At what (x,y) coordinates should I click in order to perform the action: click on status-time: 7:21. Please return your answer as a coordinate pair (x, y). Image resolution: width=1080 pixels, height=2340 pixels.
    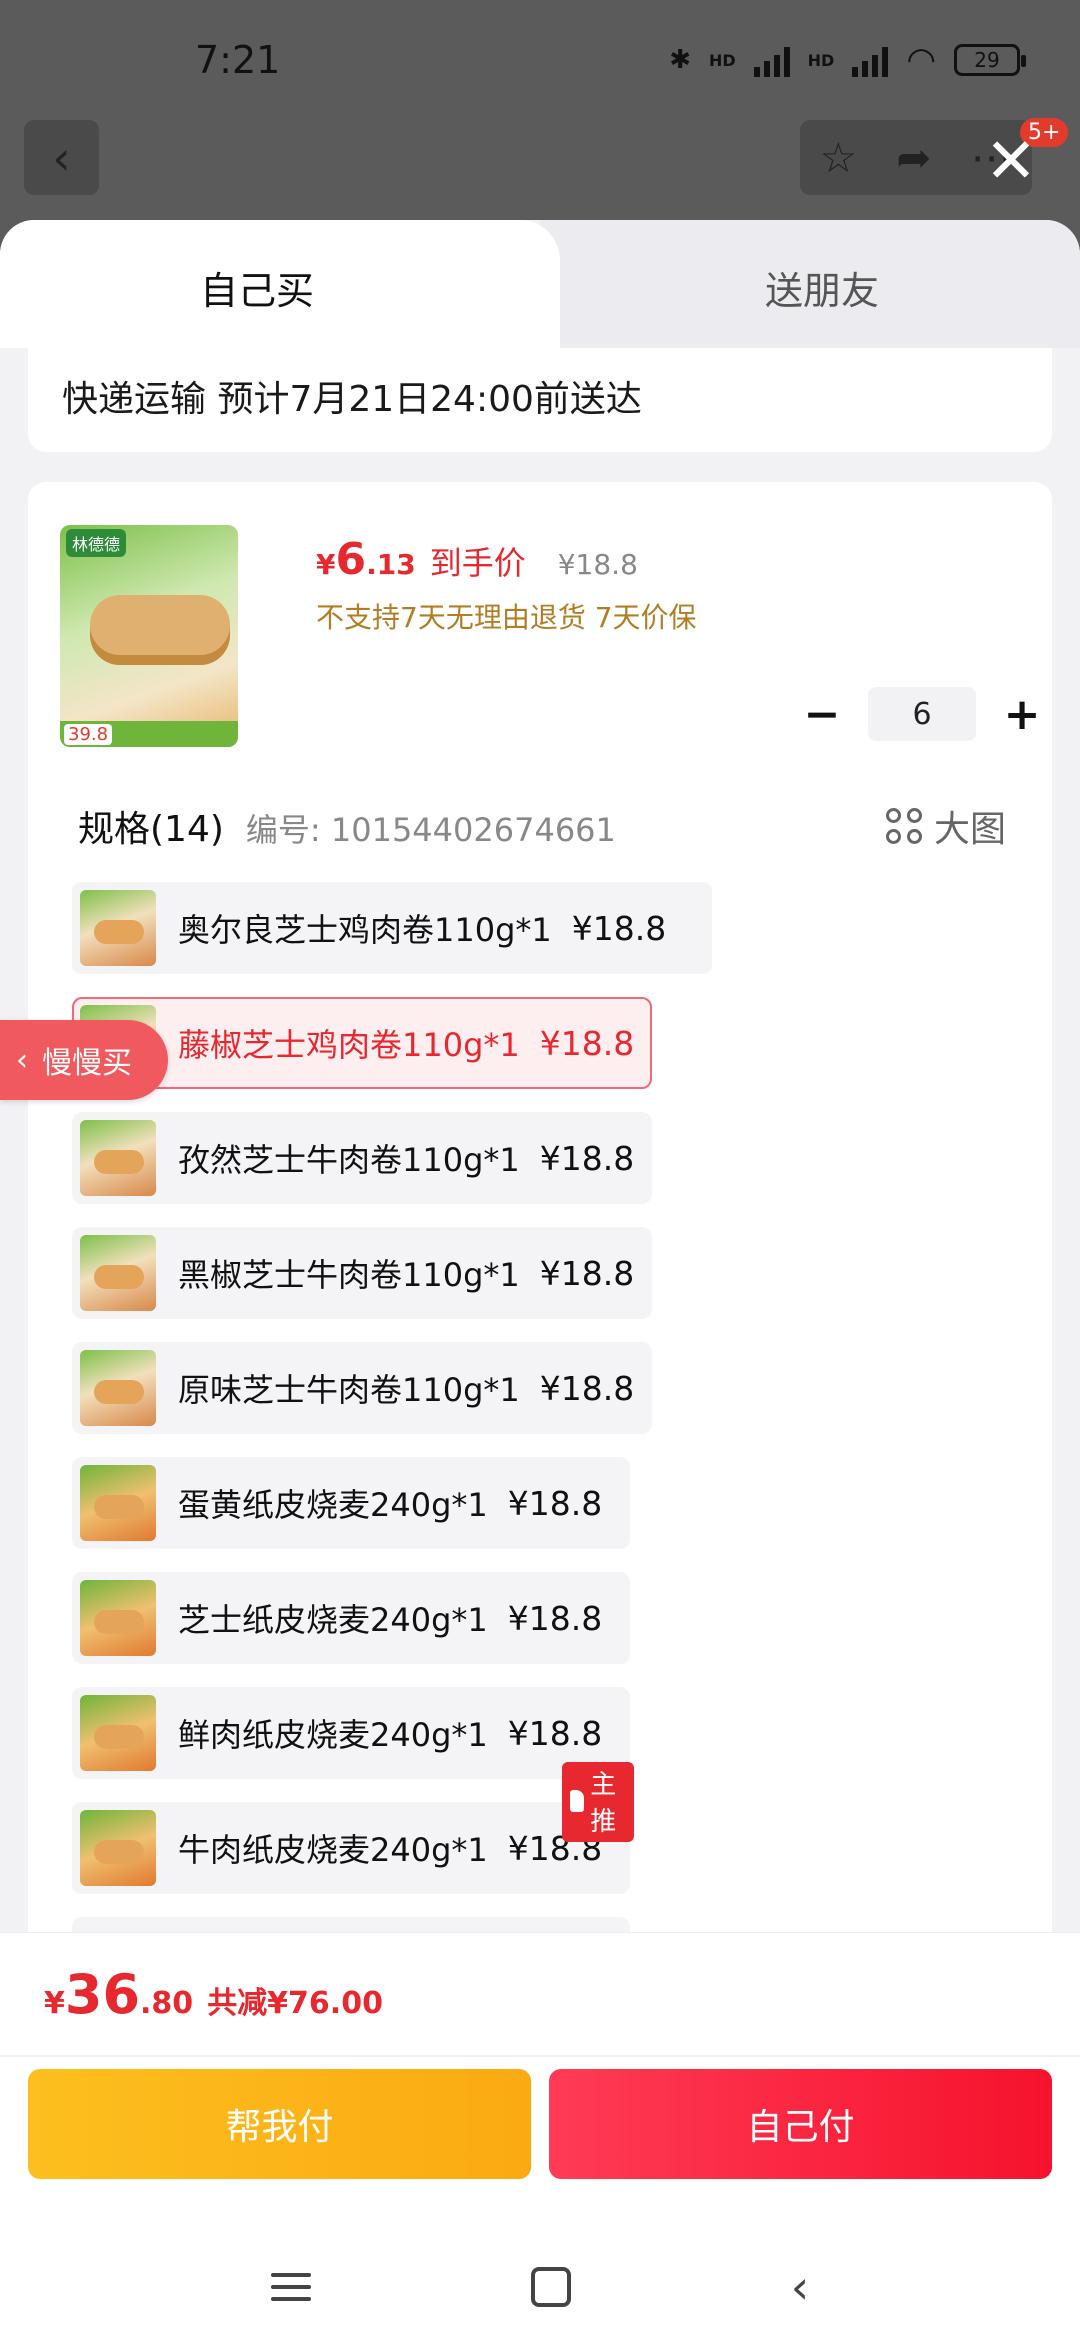
    Looking at the image, I should click on (238, 60).